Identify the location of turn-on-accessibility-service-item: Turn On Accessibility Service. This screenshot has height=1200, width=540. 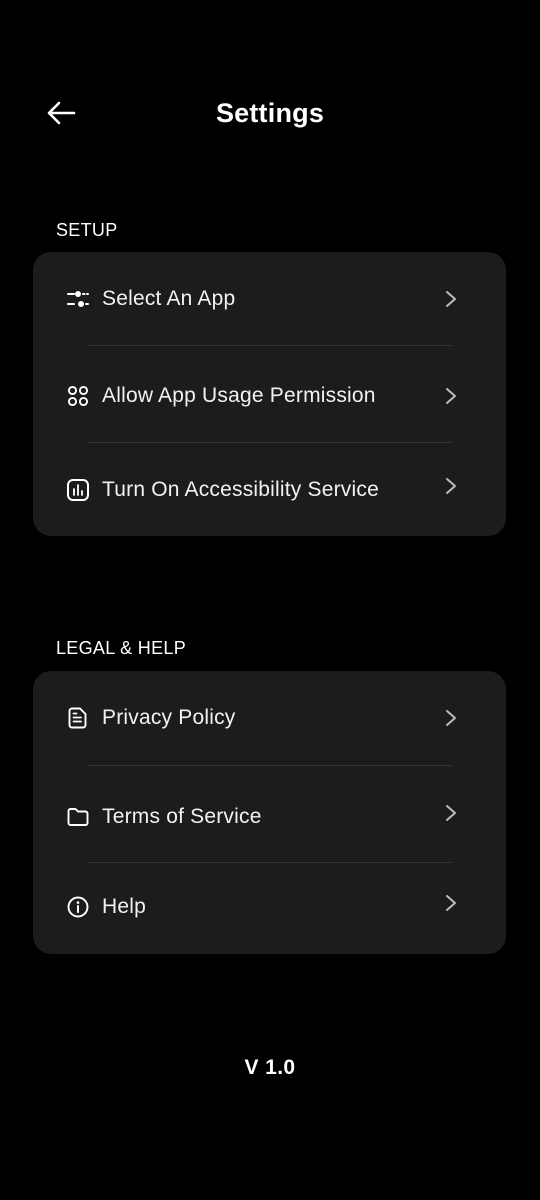
(269, 490).